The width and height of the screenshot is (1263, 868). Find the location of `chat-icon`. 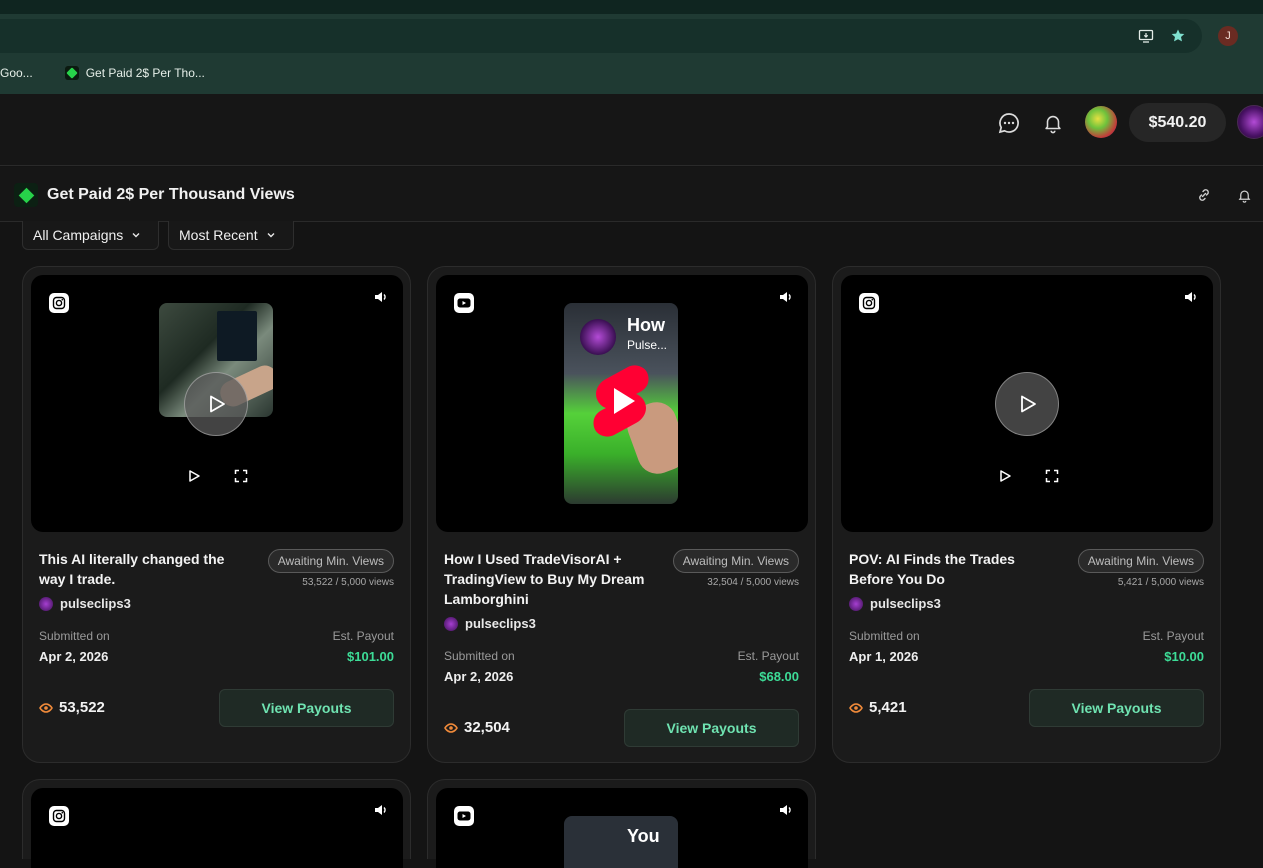

chat-icon is located at coordinates (1009, 123).